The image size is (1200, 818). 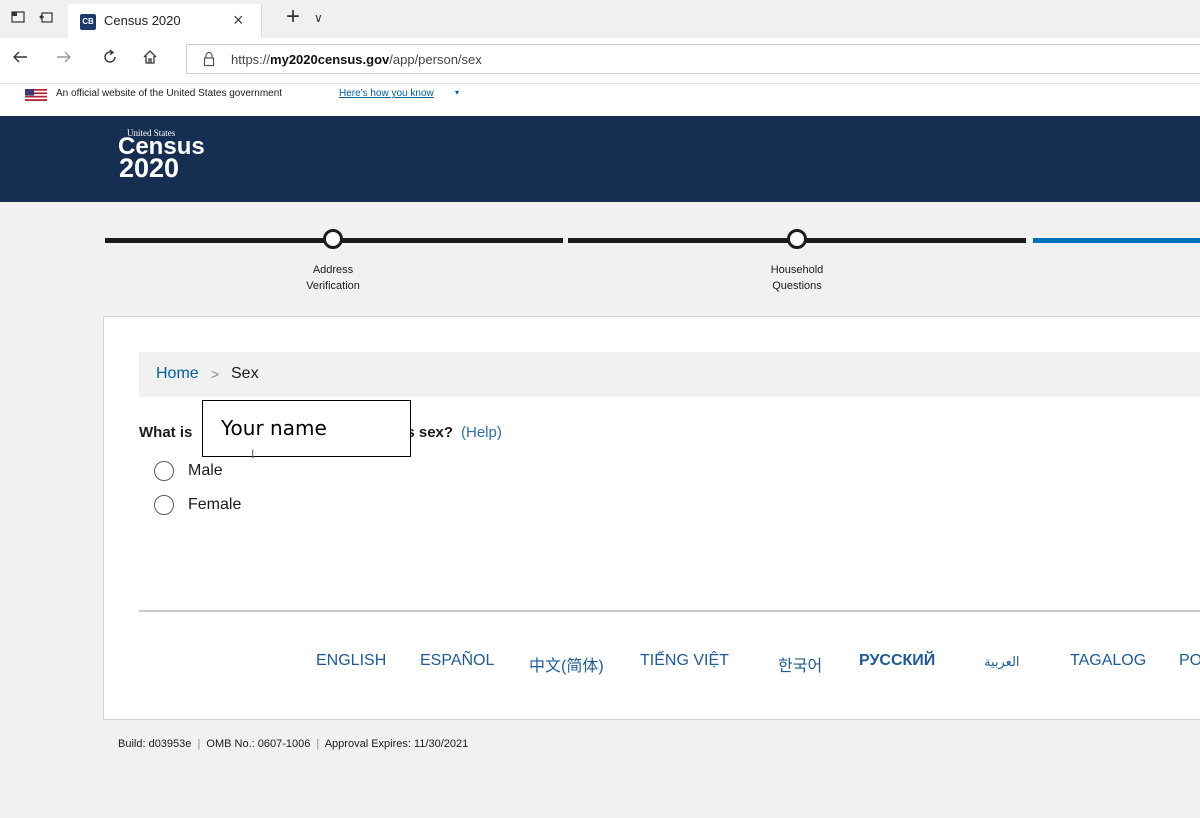 I want to click on lang-espanol: ESPAÑOL, so click(x=457, y=661).